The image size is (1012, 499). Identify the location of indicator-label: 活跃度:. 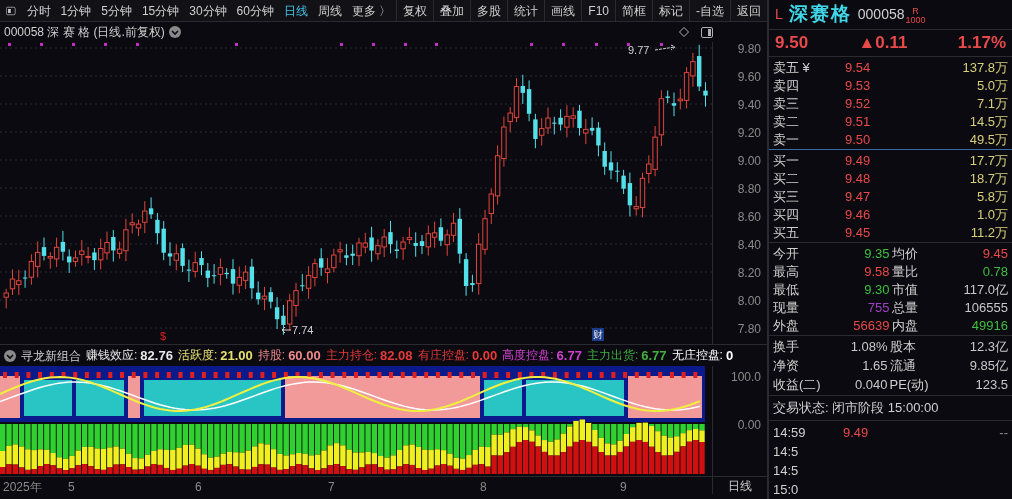
(197, 355).